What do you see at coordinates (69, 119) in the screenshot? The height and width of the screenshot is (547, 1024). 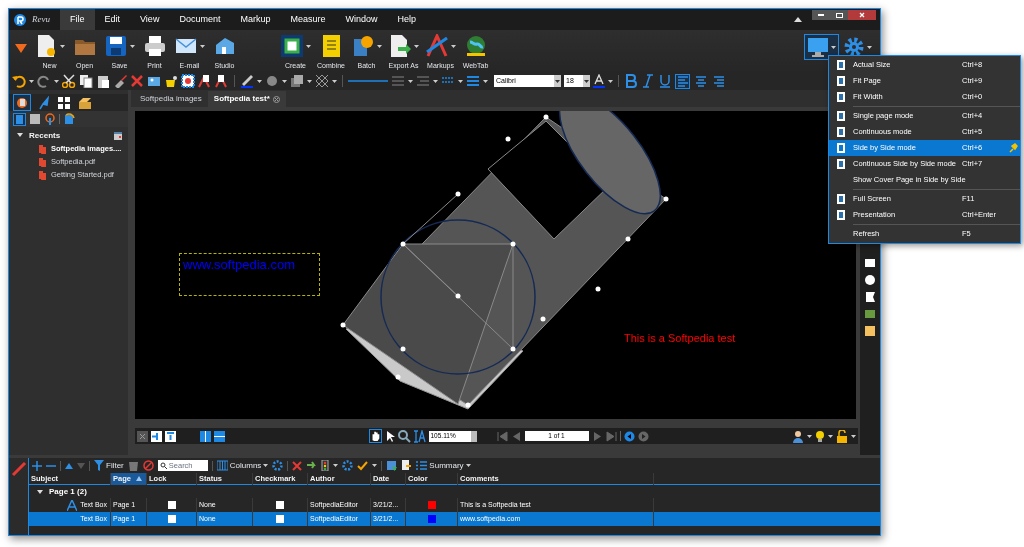 I see `refresh-page-icon` at bounding box center [69, 119].